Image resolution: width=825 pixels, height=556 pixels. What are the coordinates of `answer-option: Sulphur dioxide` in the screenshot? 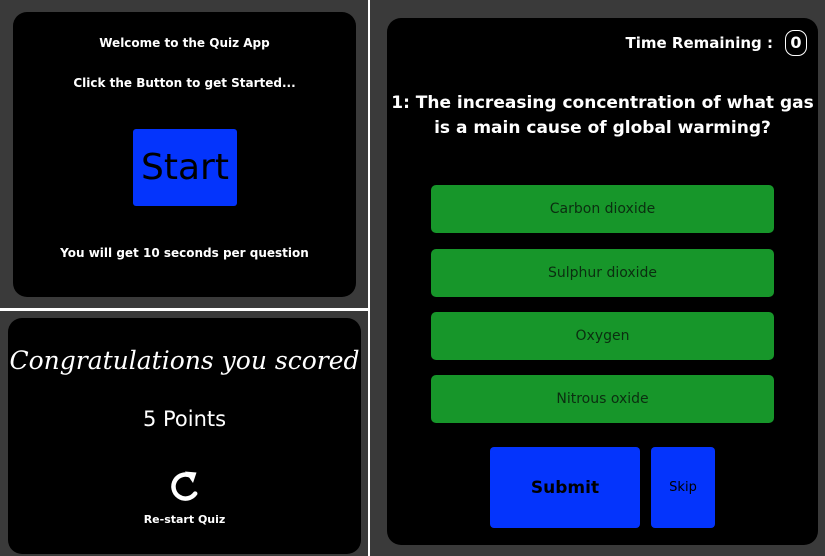 It's located at (602, 273).